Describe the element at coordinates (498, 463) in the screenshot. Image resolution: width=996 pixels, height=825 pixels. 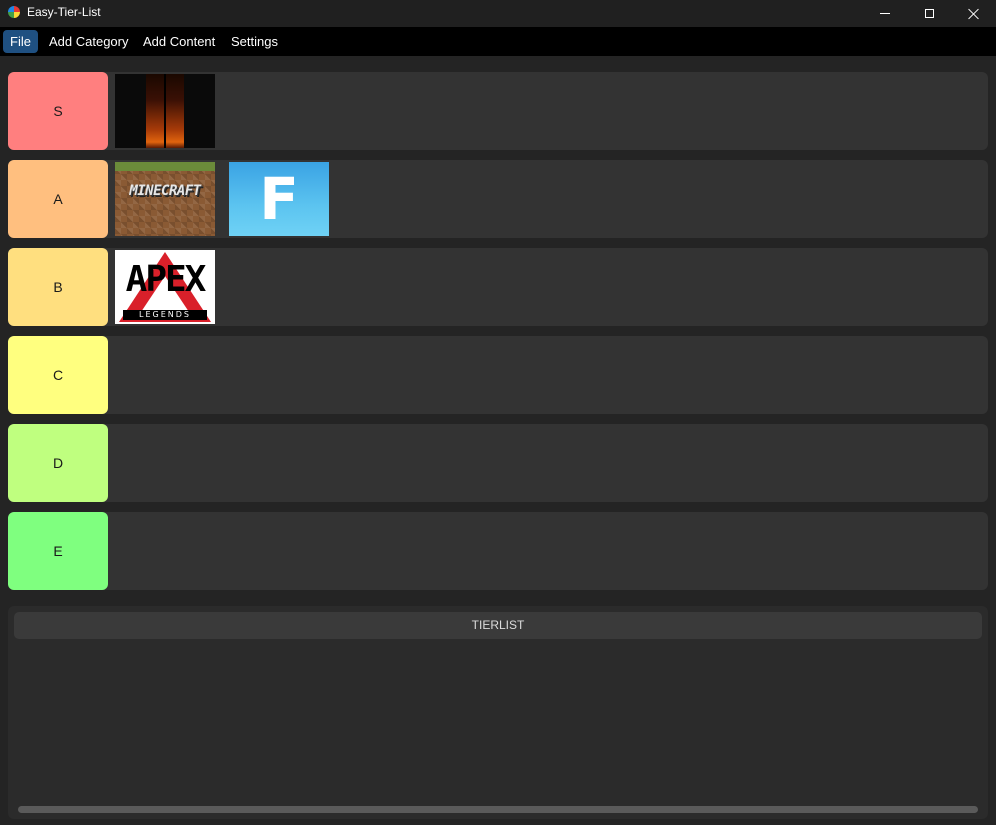
I see `tier-row-d: D` at that location.